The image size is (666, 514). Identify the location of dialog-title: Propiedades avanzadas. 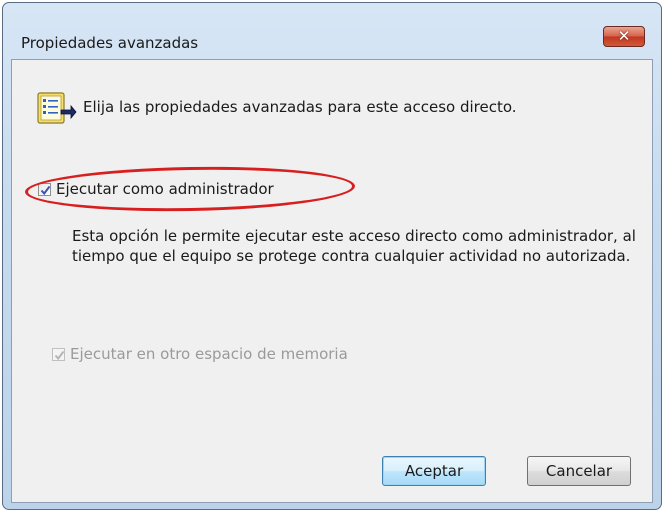
(110, 43).